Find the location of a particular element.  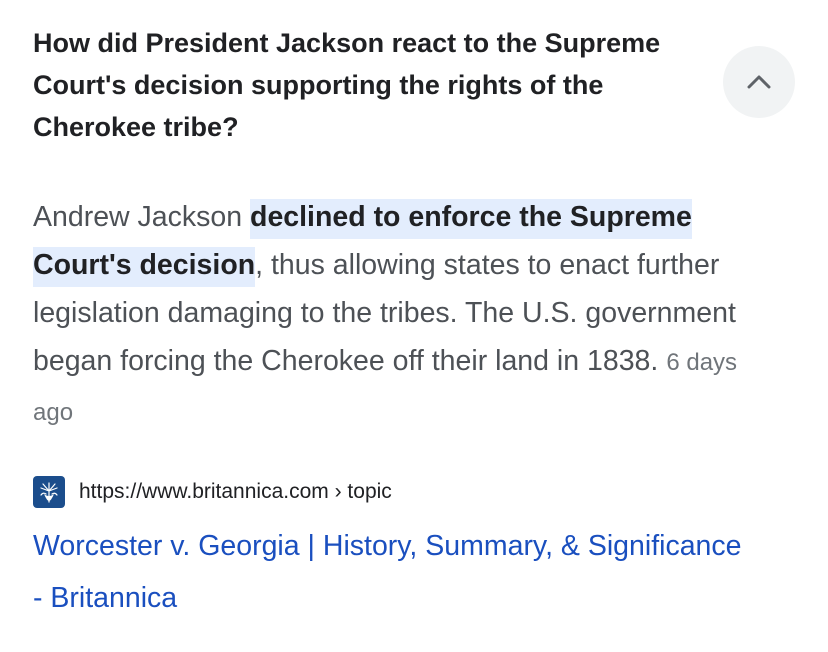

britannica-thistle-icon is located at coordinates (49, 492).